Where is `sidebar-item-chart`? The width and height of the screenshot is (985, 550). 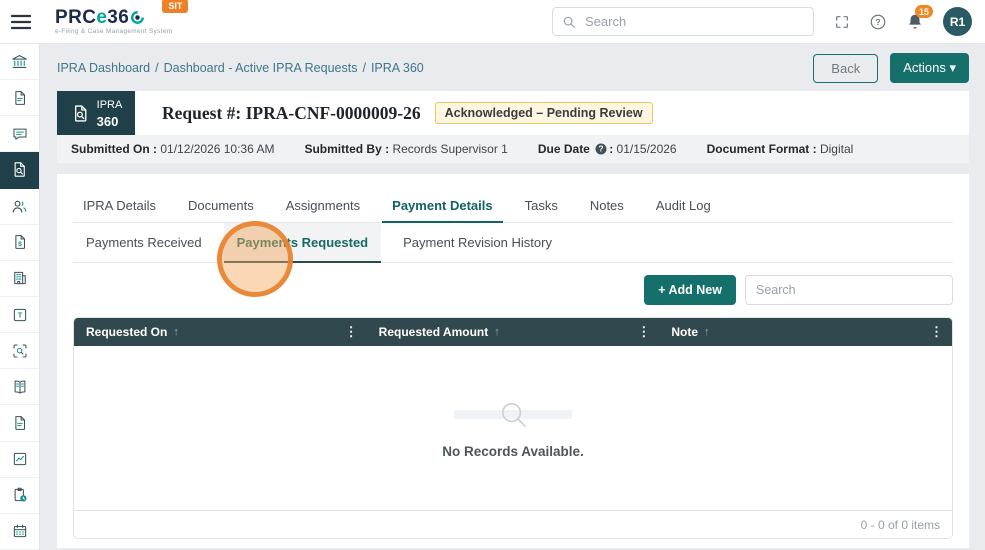 sidebar-item-chart is located at coordinates (19, 460).